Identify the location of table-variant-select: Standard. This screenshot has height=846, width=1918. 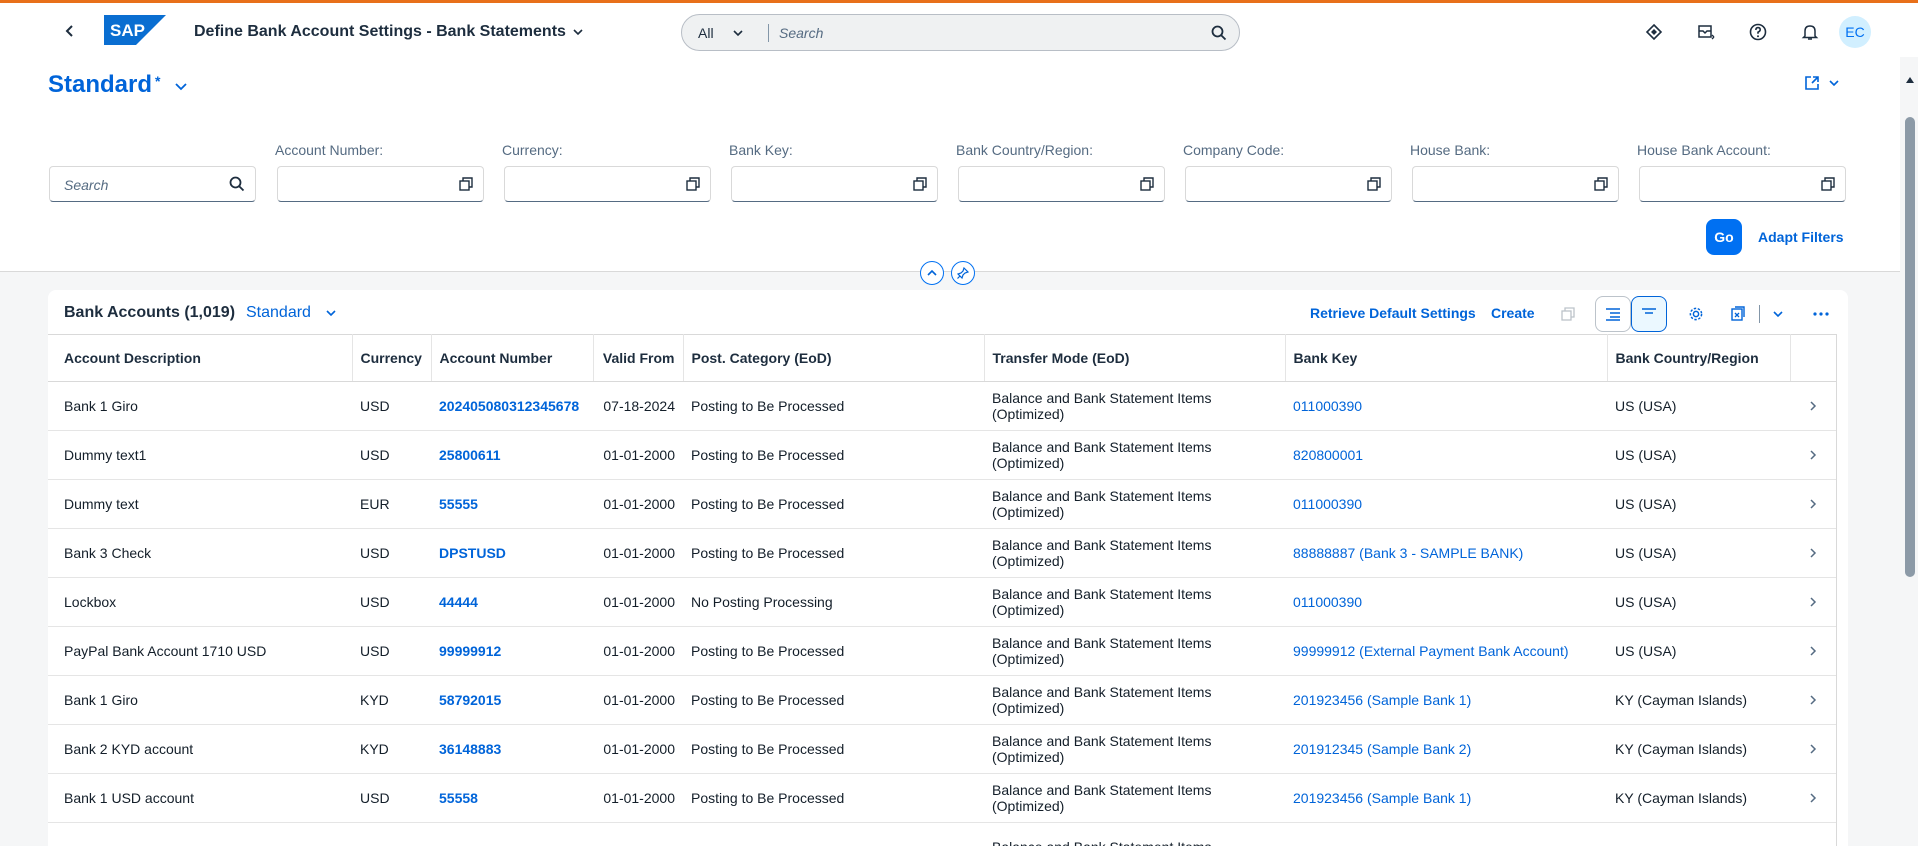
(291, 313).